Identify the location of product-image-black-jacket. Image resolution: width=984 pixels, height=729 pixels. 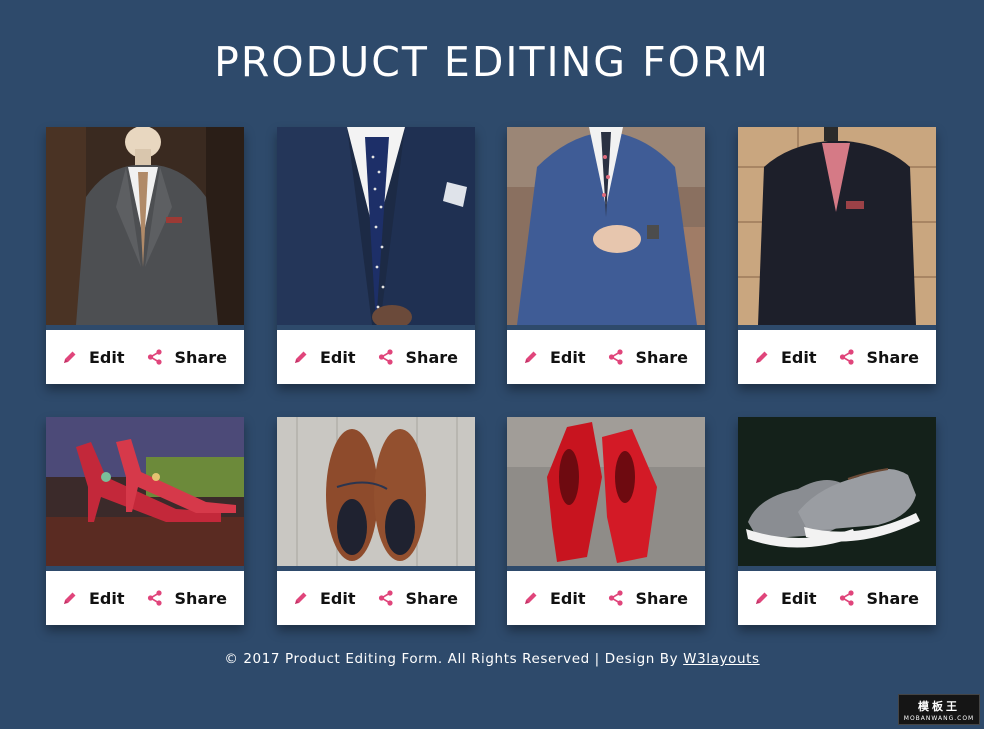
(837, 226).